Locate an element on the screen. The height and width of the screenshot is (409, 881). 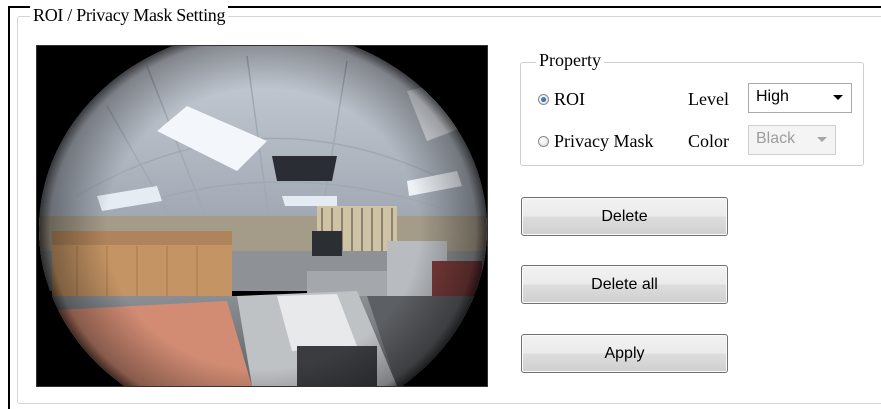
level-select: High is located at coordinates (800, 98).